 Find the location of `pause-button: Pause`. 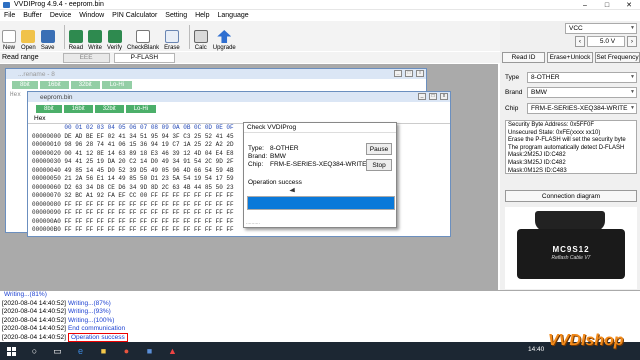

pause-button: Pause is located at coordinates (379, 149).